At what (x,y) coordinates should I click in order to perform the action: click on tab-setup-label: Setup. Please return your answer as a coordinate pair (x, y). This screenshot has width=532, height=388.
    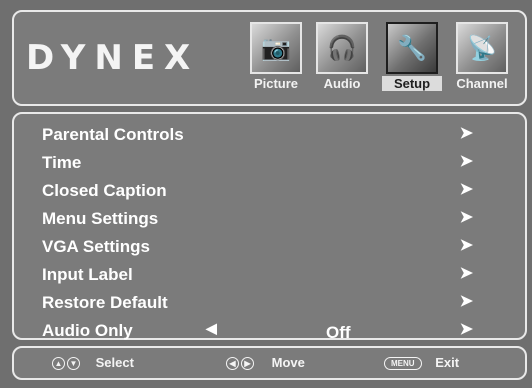
    Looking at the image, I should click on (412, 83).